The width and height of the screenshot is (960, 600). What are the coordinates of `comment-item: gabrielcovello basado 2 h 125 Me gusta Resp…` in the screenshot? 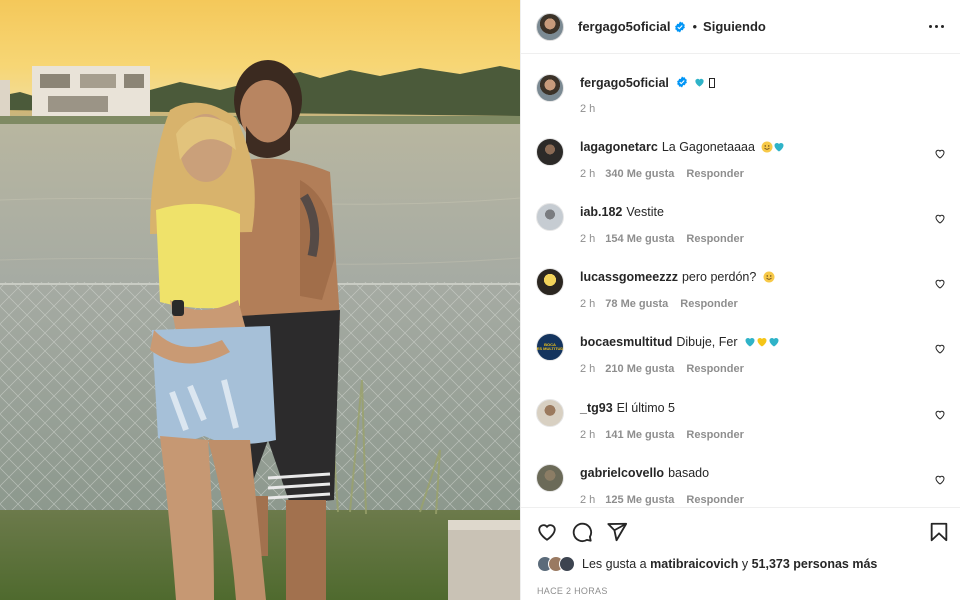 It's located at (746, 485).